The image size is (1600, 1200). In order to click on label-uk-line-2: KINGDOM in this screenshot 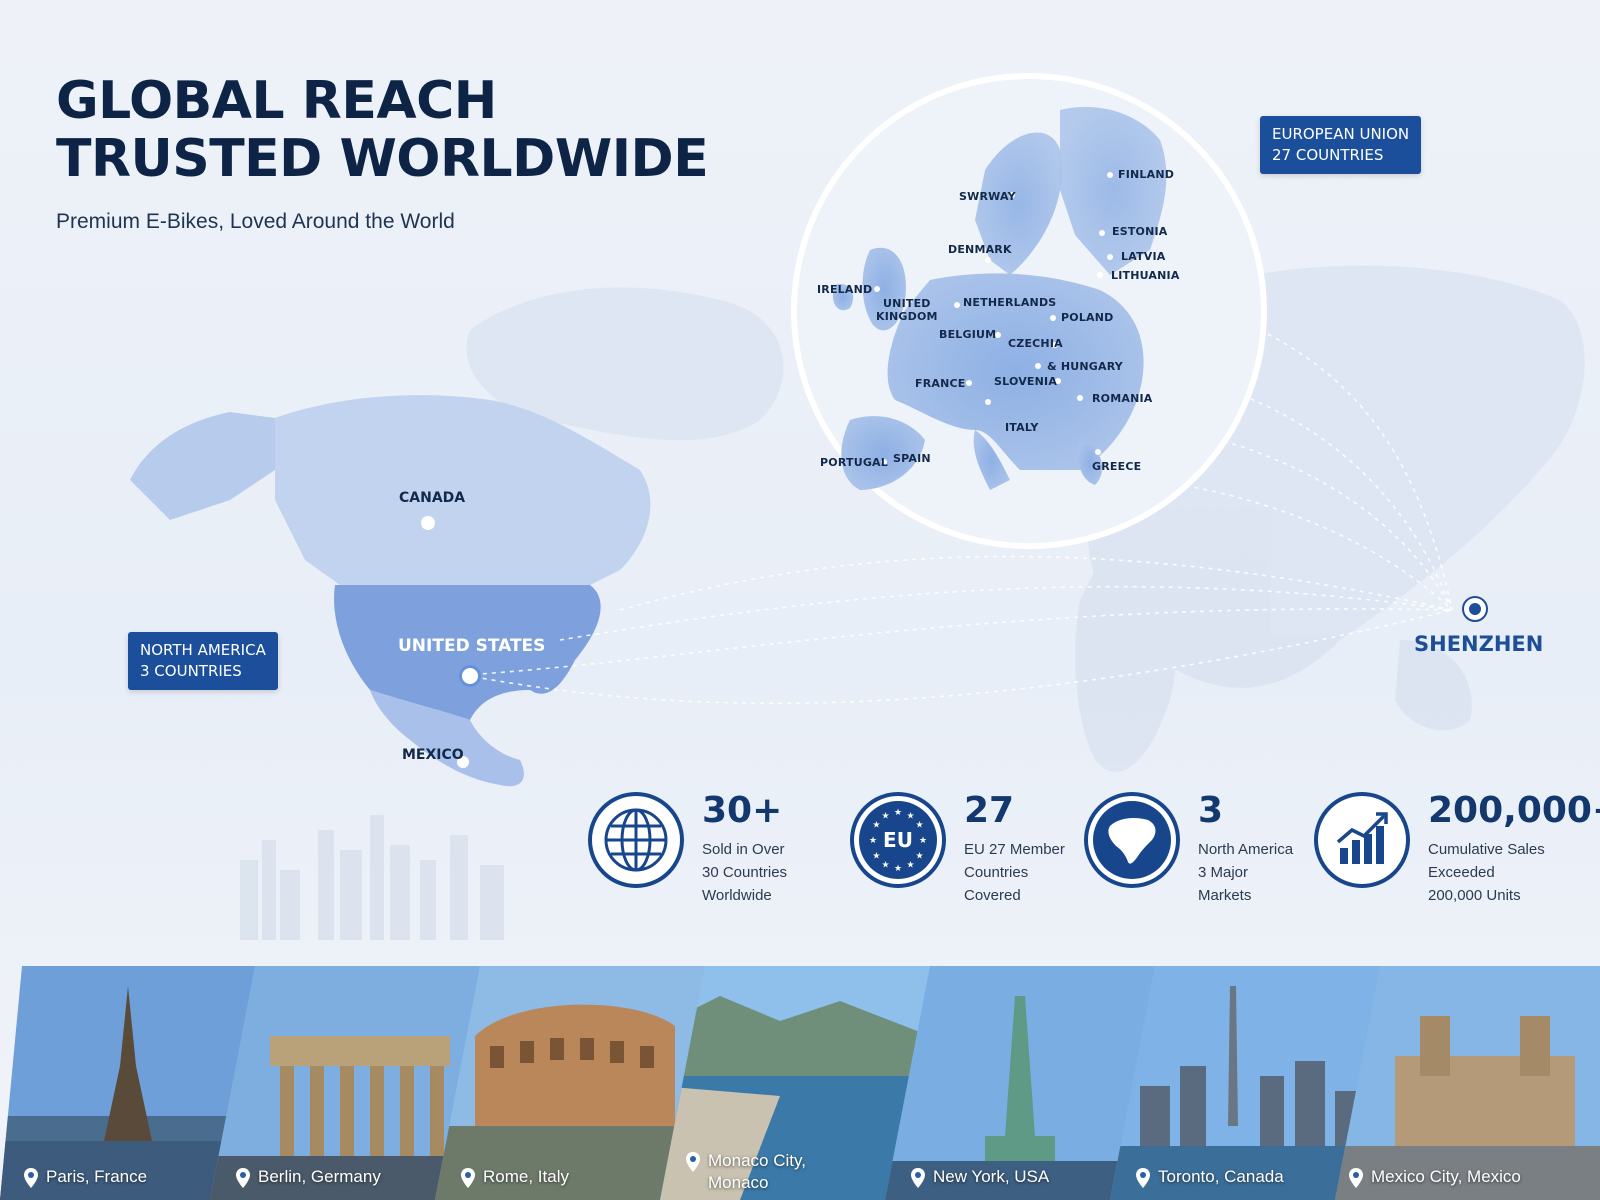, I will do `click(907, 316)`.